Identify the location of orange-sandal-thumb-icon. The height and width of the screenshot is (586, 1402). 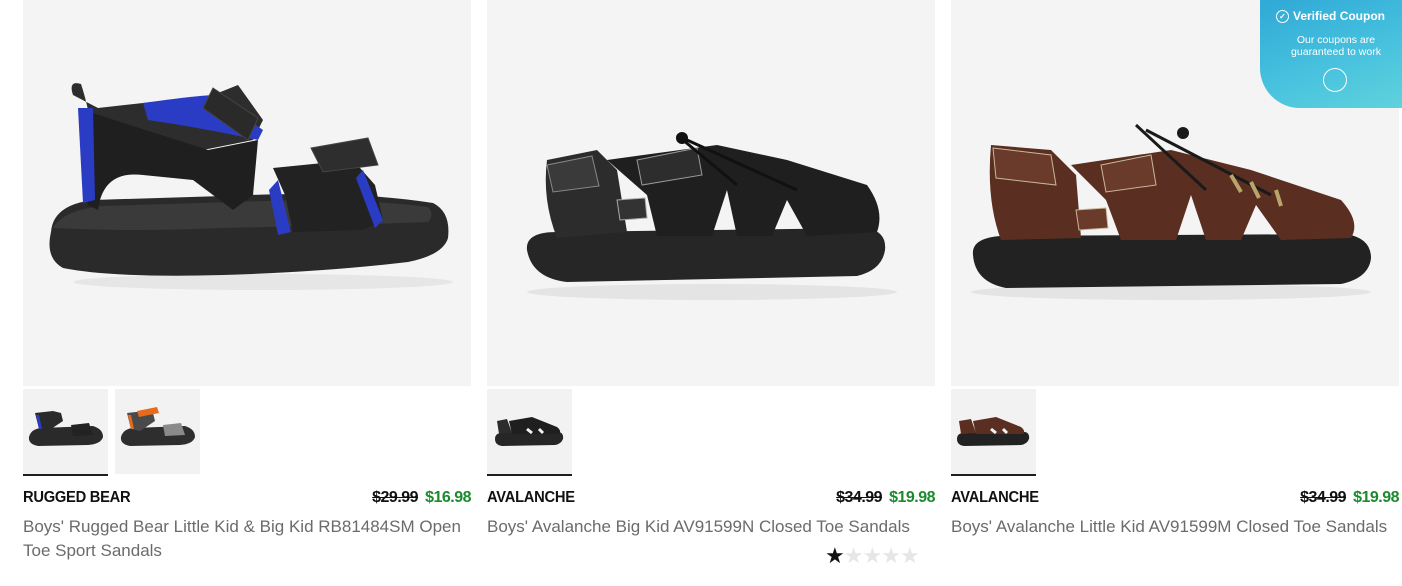
(157, 426).